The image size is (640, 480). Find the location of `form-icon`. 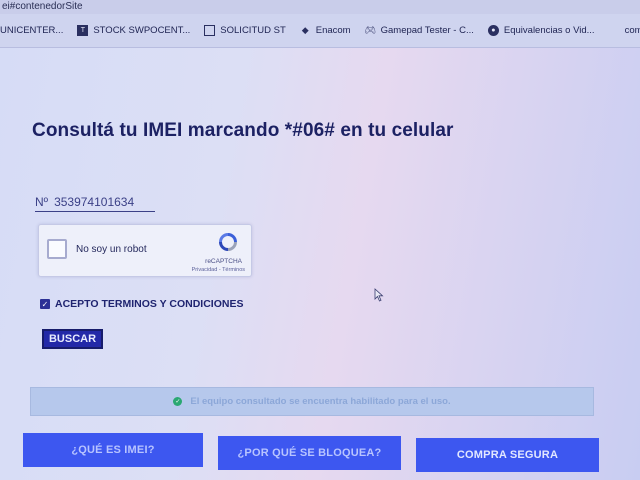

form-icon is located at coordinates (210, 30).